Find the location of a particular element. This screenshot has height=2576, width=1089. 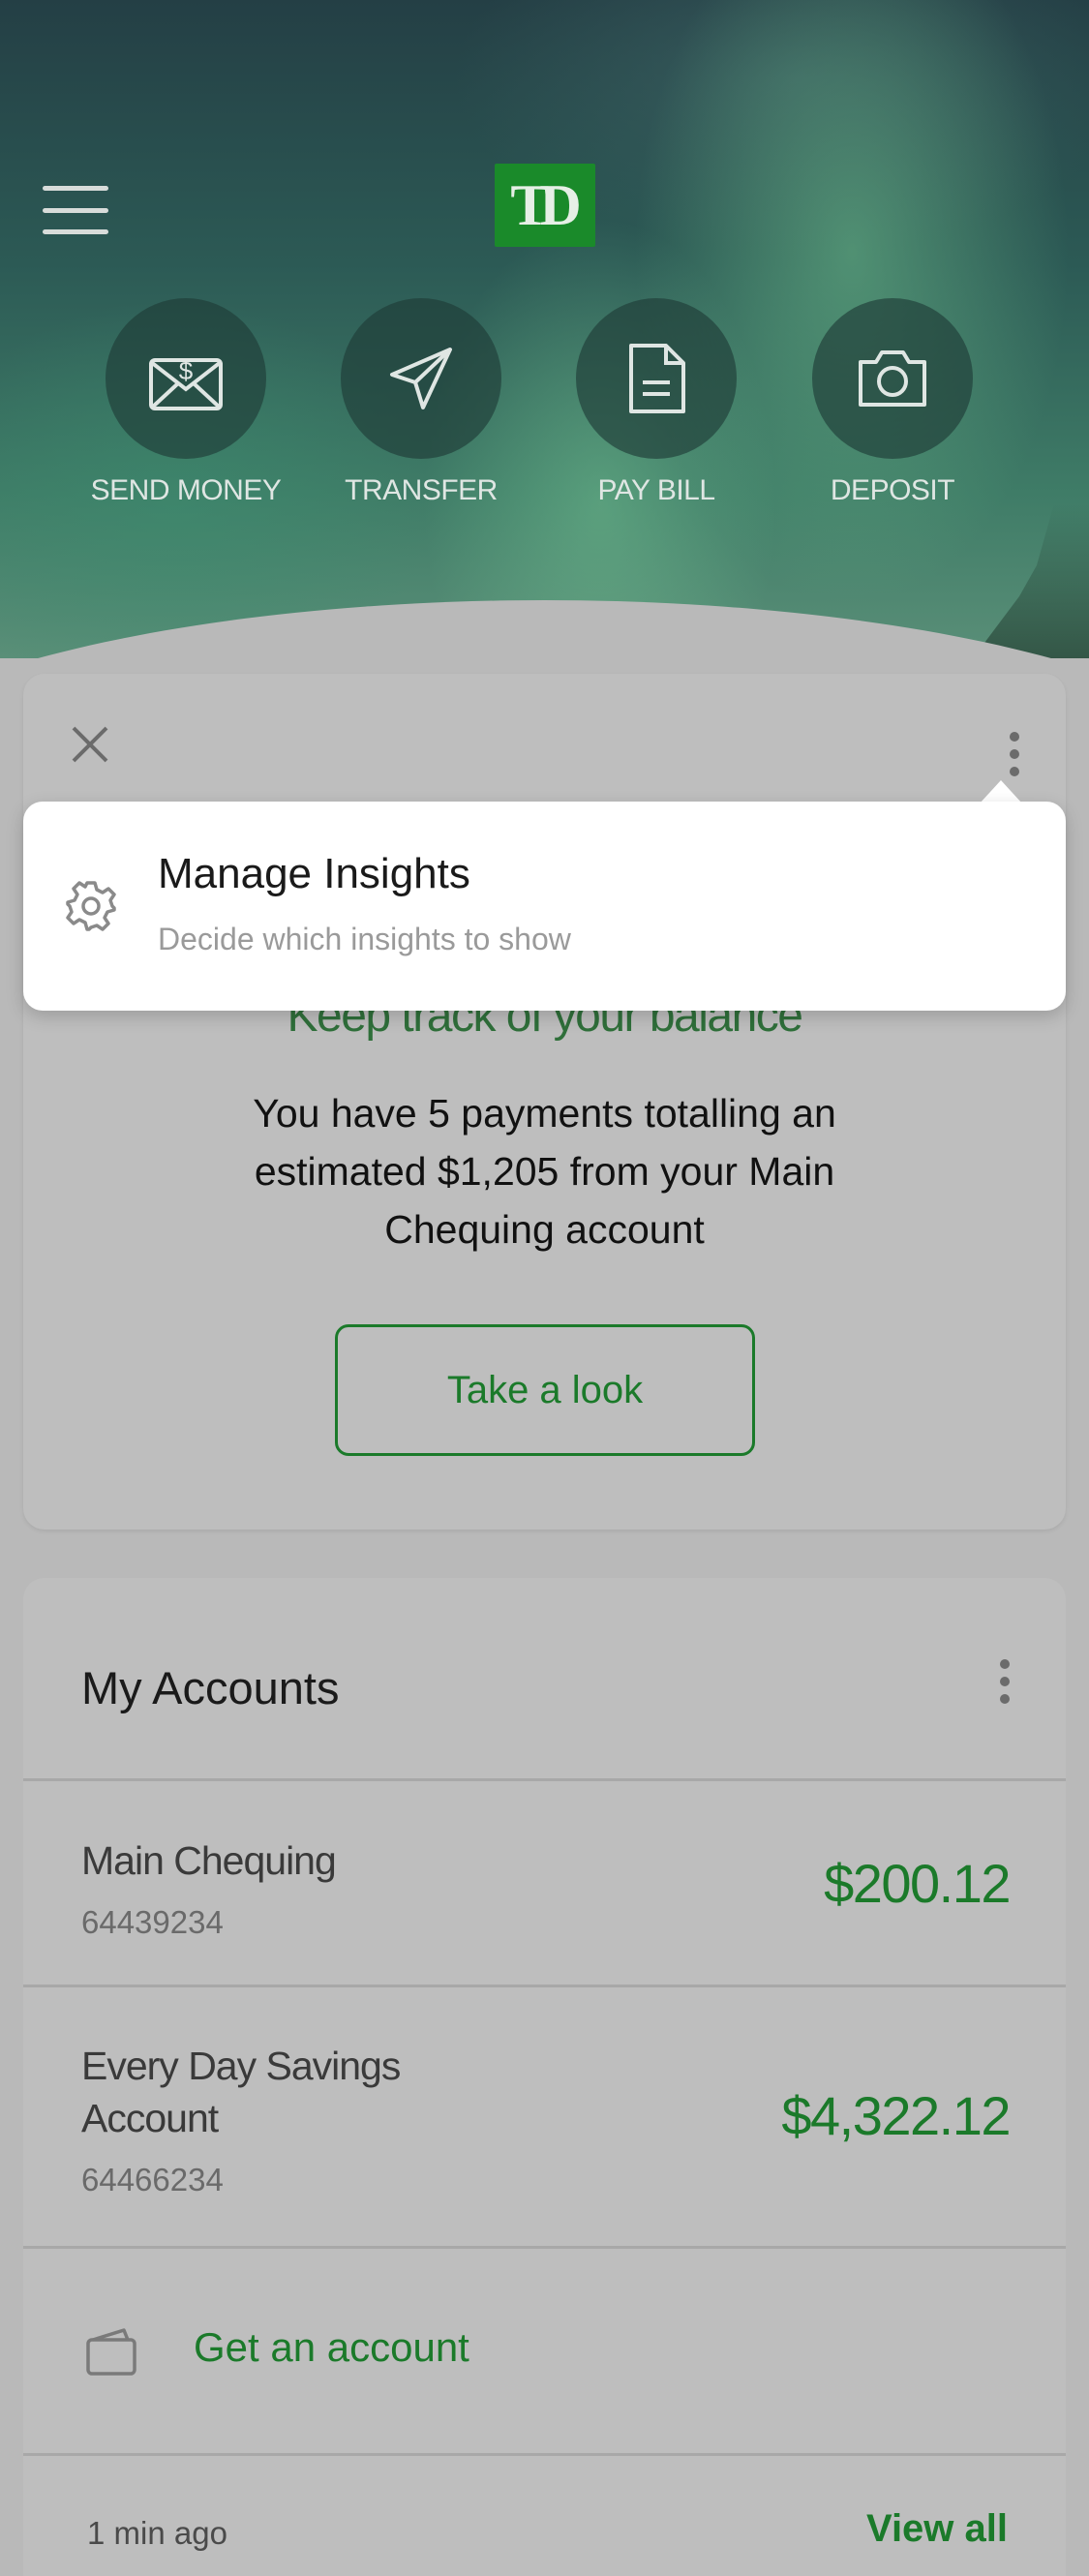

popover-title: Manage Insights is located at coordinates (314, 874).